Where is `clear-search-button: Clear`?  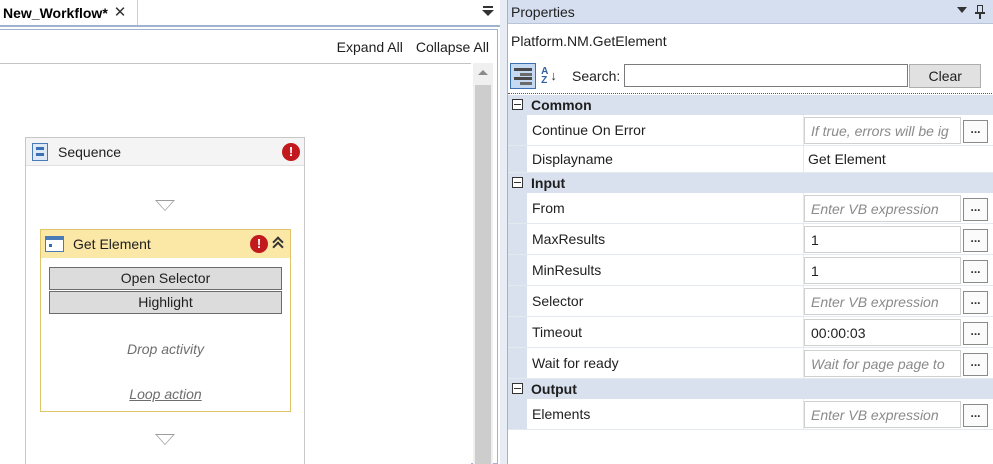
clear-search-button: Clear is located at coordinates (945, 75).